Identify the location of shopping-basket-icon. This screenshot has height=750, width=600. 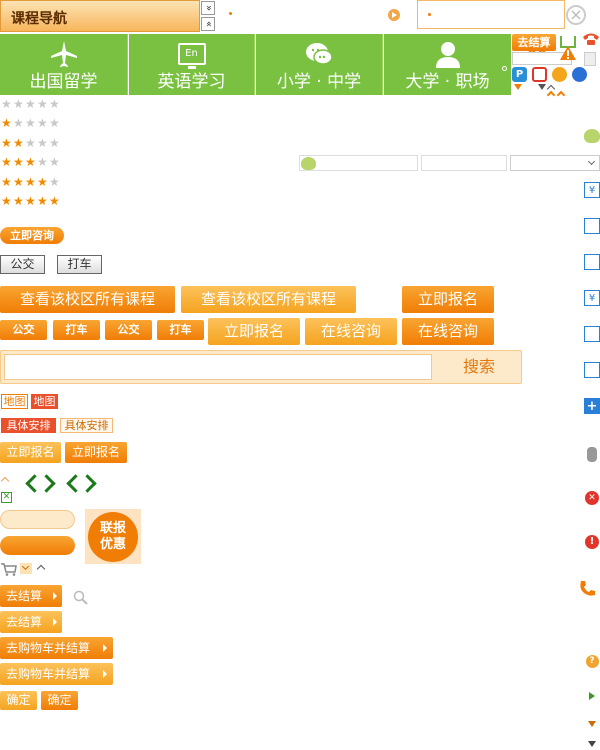
(592, 262).